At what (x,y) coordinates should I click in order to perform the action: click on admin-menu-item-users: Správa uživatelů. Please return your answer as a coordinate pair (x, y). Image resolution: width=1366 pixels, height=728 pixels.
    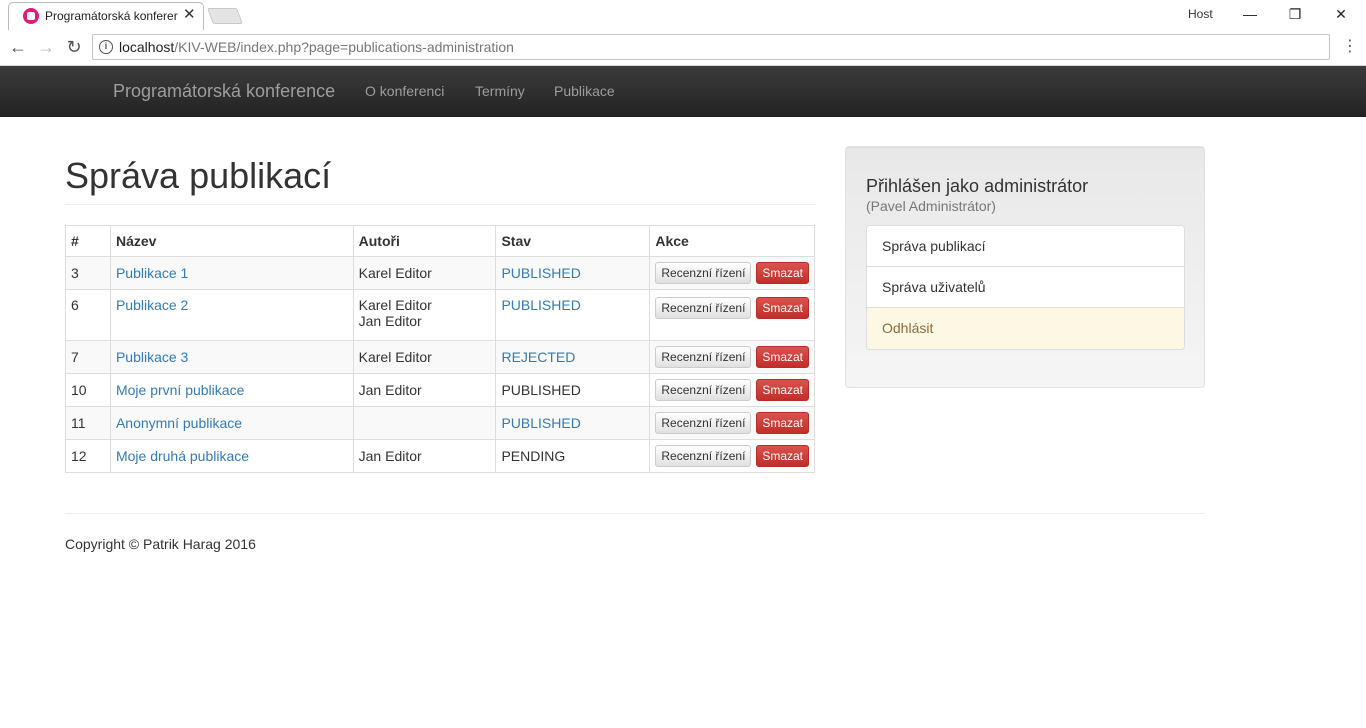
    Looking at the image, I should click on (1025, 287).